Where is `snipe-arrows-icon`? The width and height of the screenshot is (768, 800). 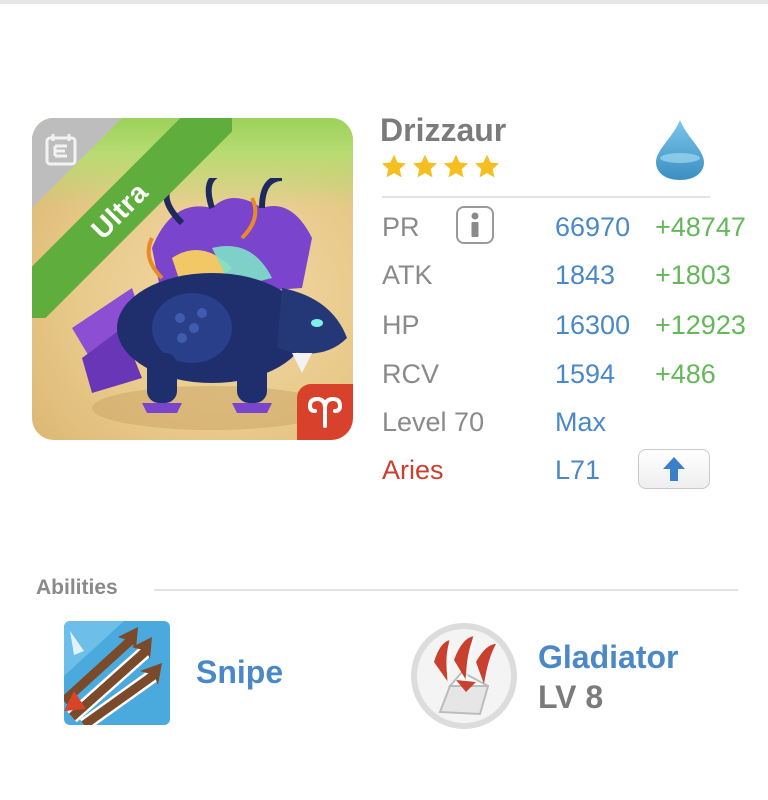
snipe-arrows-icon is located at coordinates (117, 673).